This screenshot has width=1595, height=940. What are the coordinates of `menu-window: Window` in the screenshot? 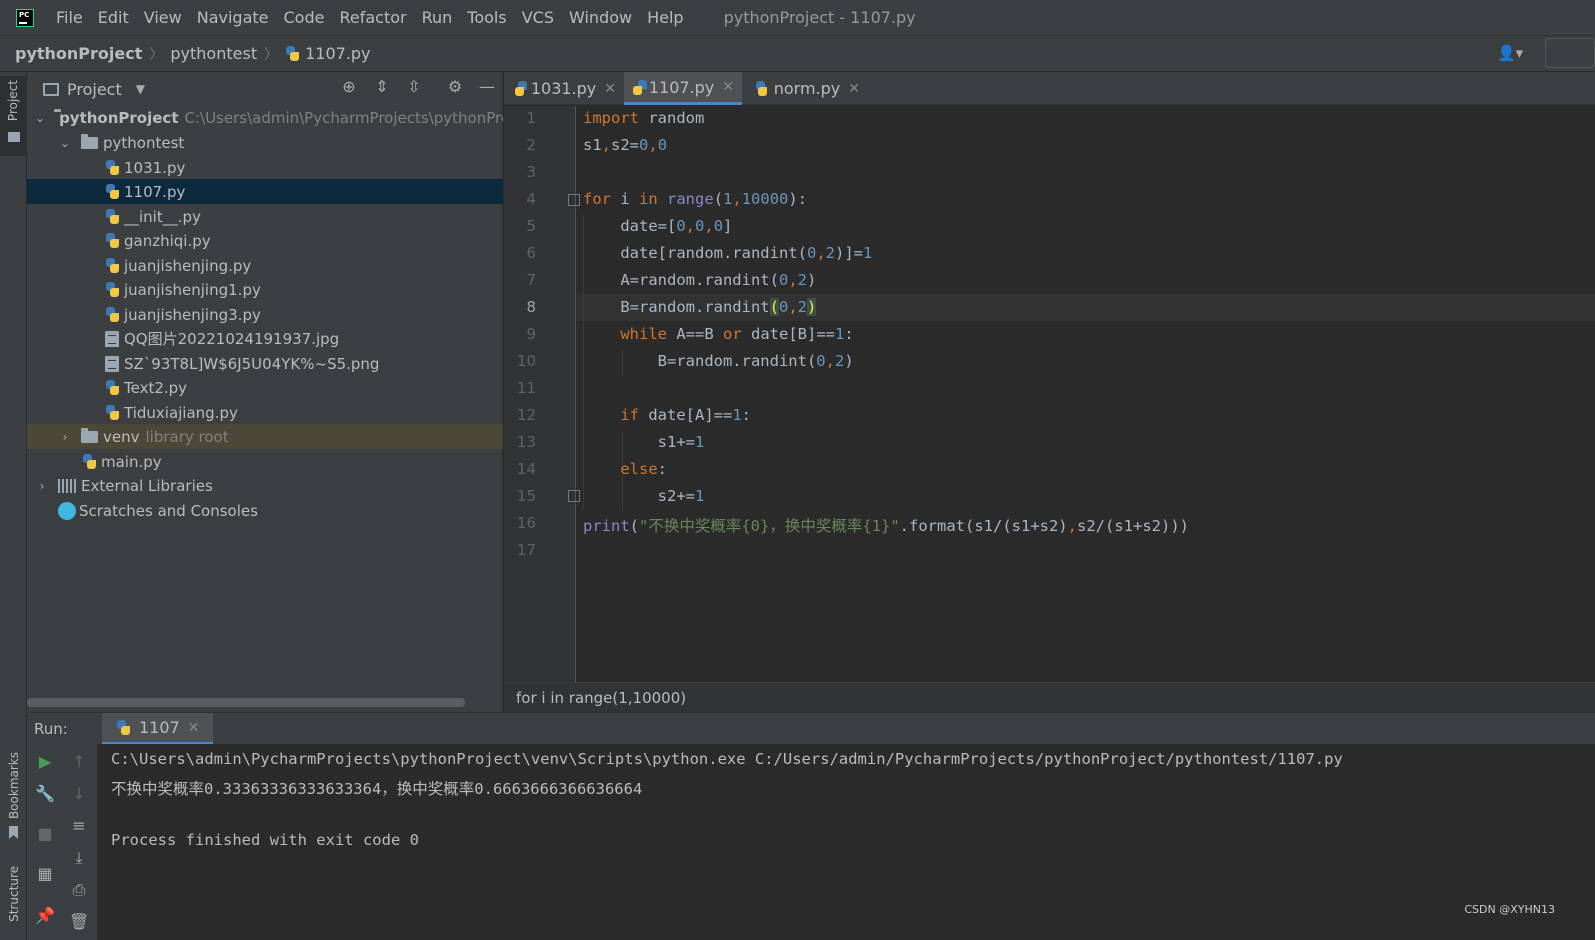 It's located at (600, 17).